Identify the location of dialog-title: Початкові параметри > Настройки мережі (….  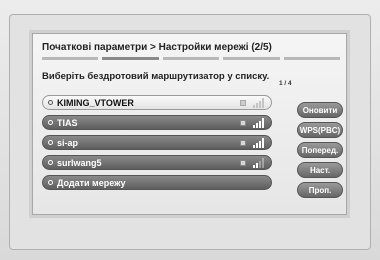
(157, 47).